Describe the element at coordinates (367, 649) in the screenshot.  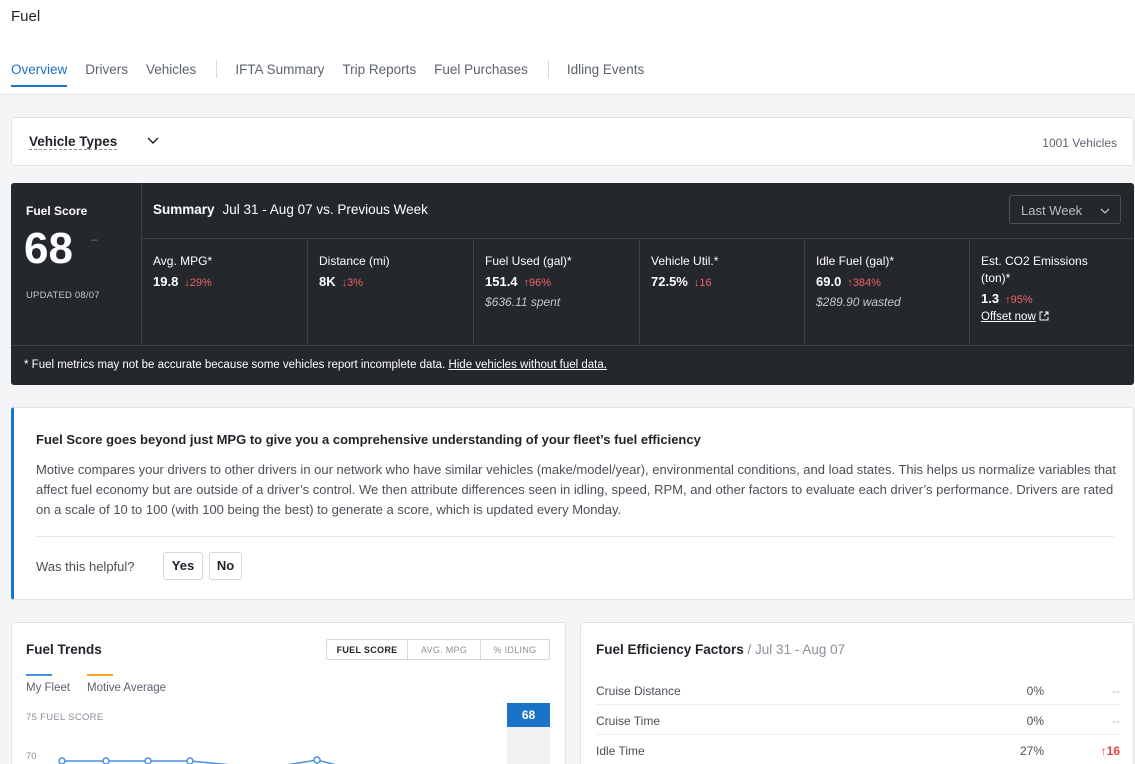
I see `toggle-fuel-score: FUEL SCORE` at that location.